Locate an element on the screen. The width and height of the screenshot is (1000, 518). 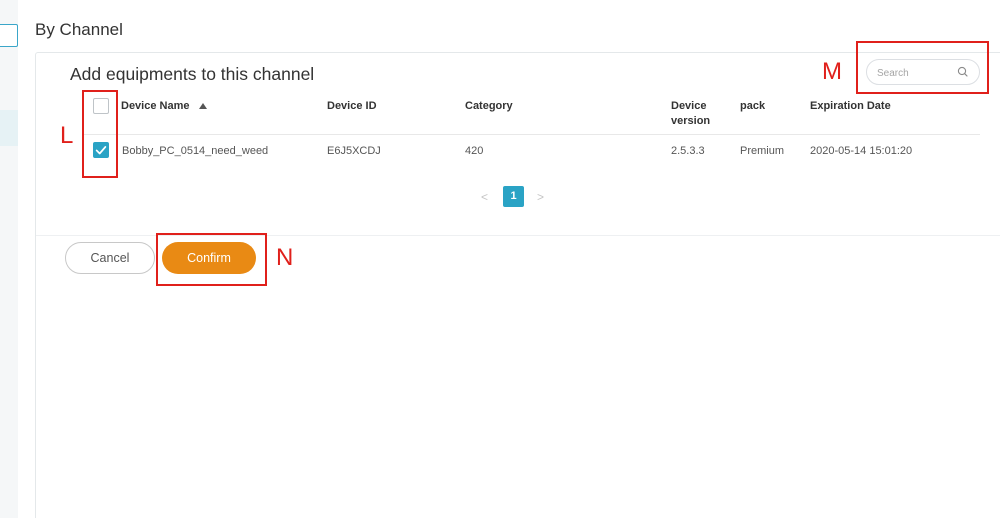
header-divider is located at coordinates (532, 134).